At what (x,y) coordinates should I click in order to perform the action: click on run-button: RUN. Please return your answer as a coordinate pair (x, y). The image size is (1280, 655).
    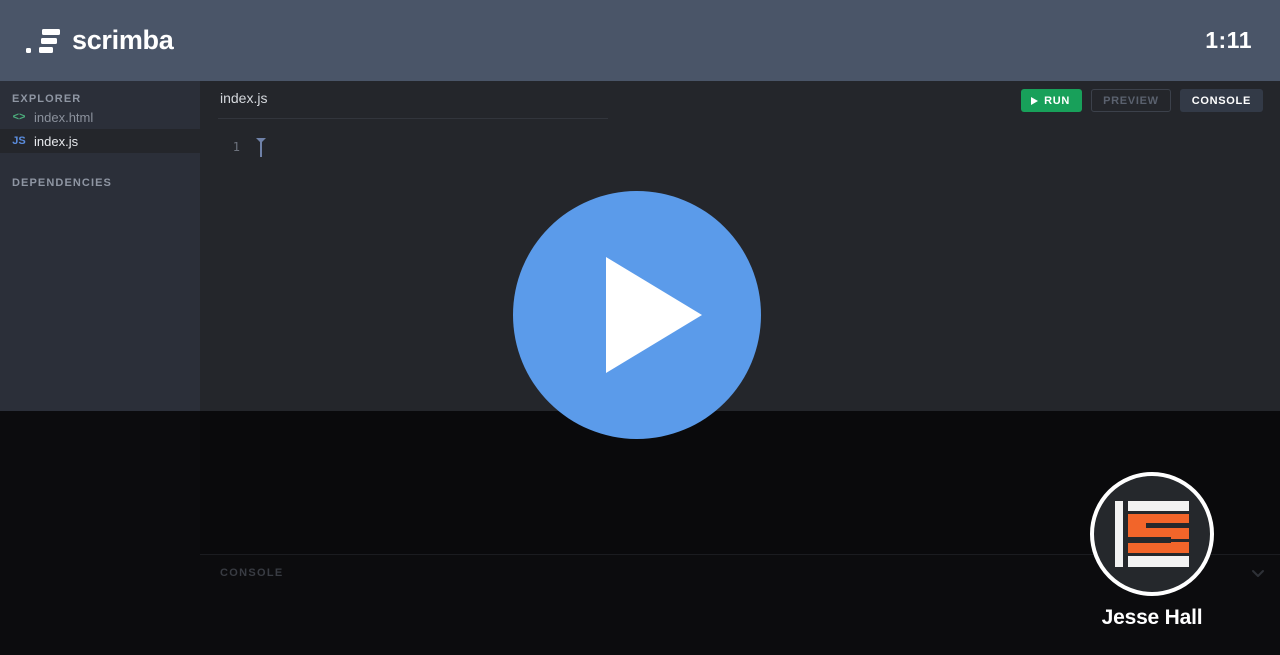
    Looking at the image, I should click on (1052, 100).